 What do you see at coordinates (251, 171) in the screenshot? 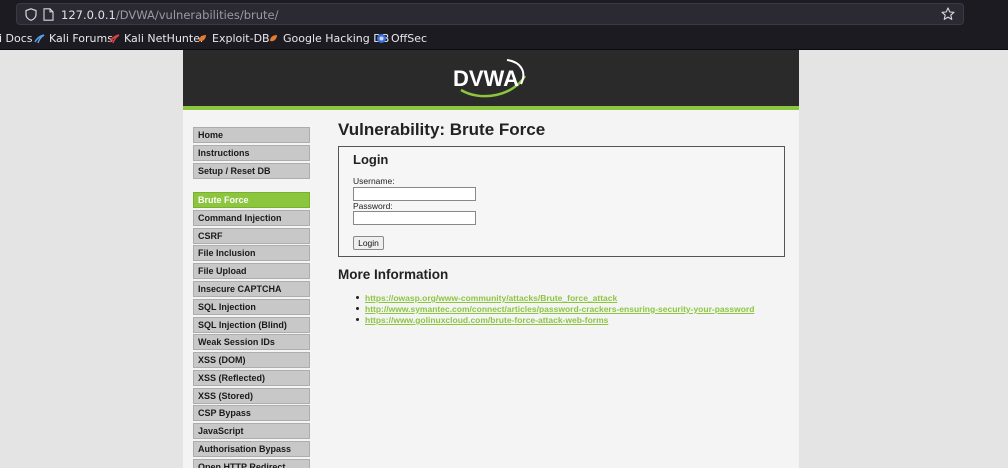
I see `menu-item-setup-reset-db: Setup / Reset DB` at bounding box center [251, 171].